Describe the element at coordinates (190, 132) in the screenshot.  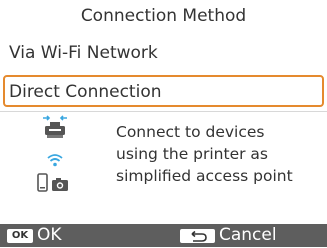
I see `description-line: Connect to devices` at that location.